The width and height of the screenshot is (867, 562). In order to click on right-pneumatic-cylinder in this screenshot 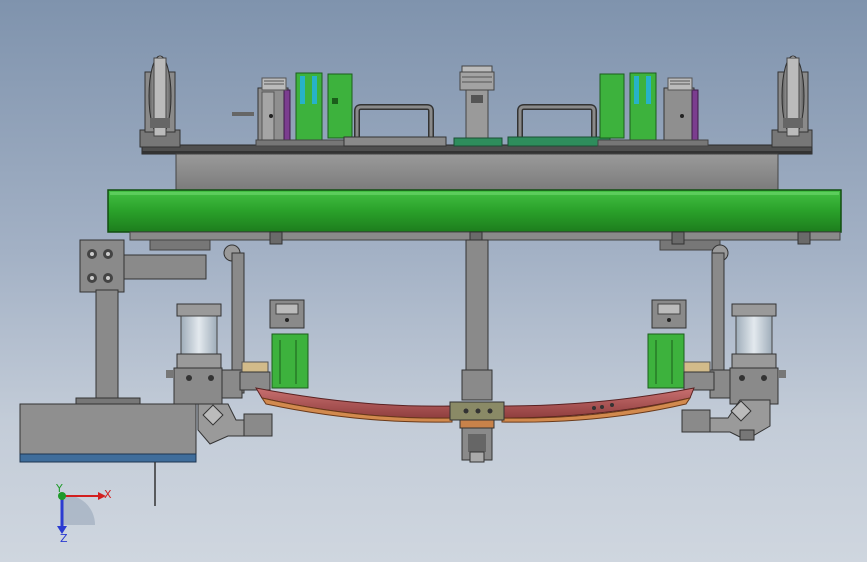, I will do `click(757, 354)`.